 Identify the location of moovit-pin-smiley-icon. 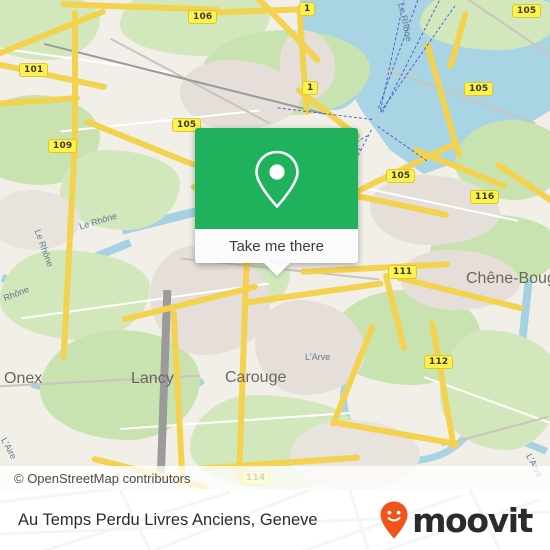
(394, 520).